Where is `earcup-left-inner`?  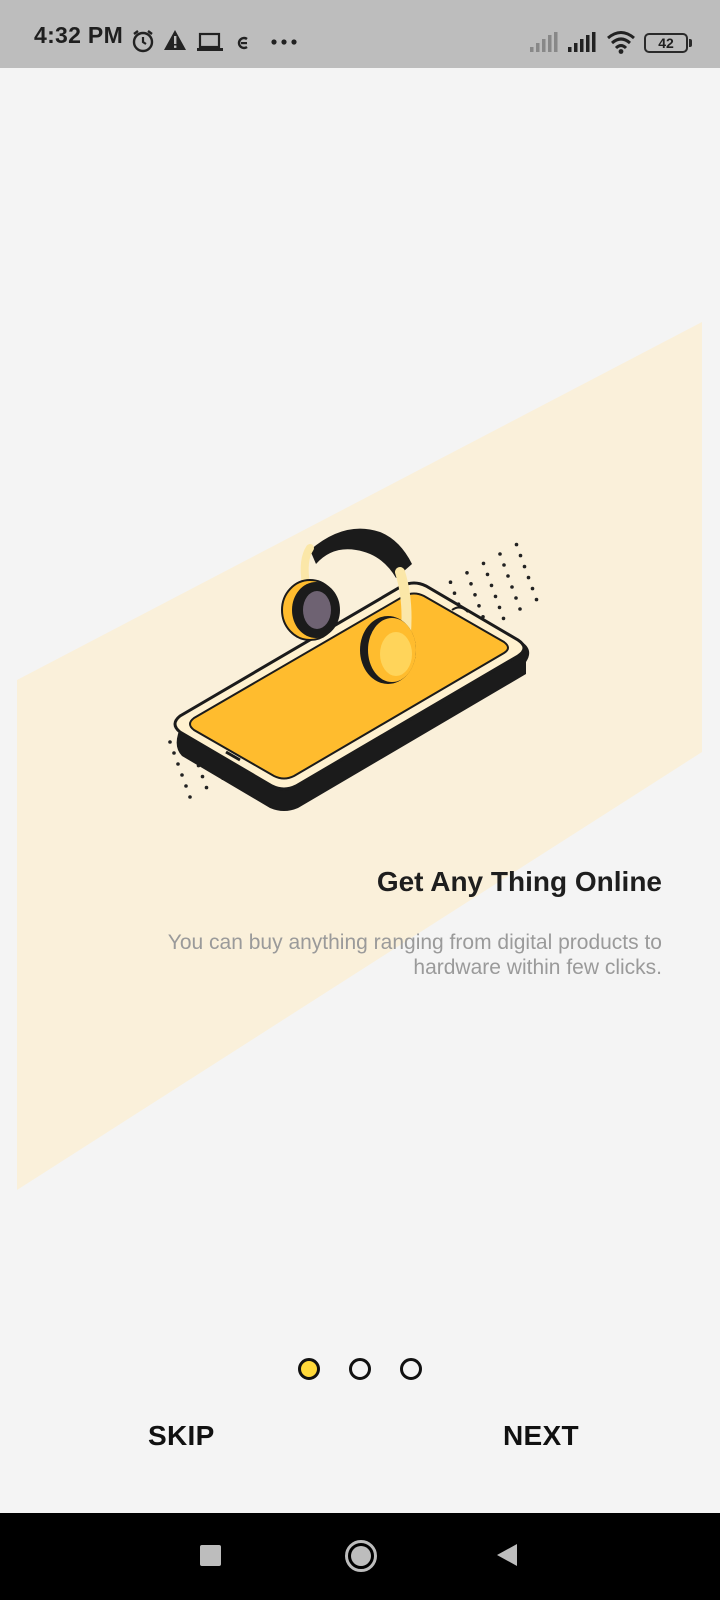
earcup-left-inner is located at coordinates (317, 610).